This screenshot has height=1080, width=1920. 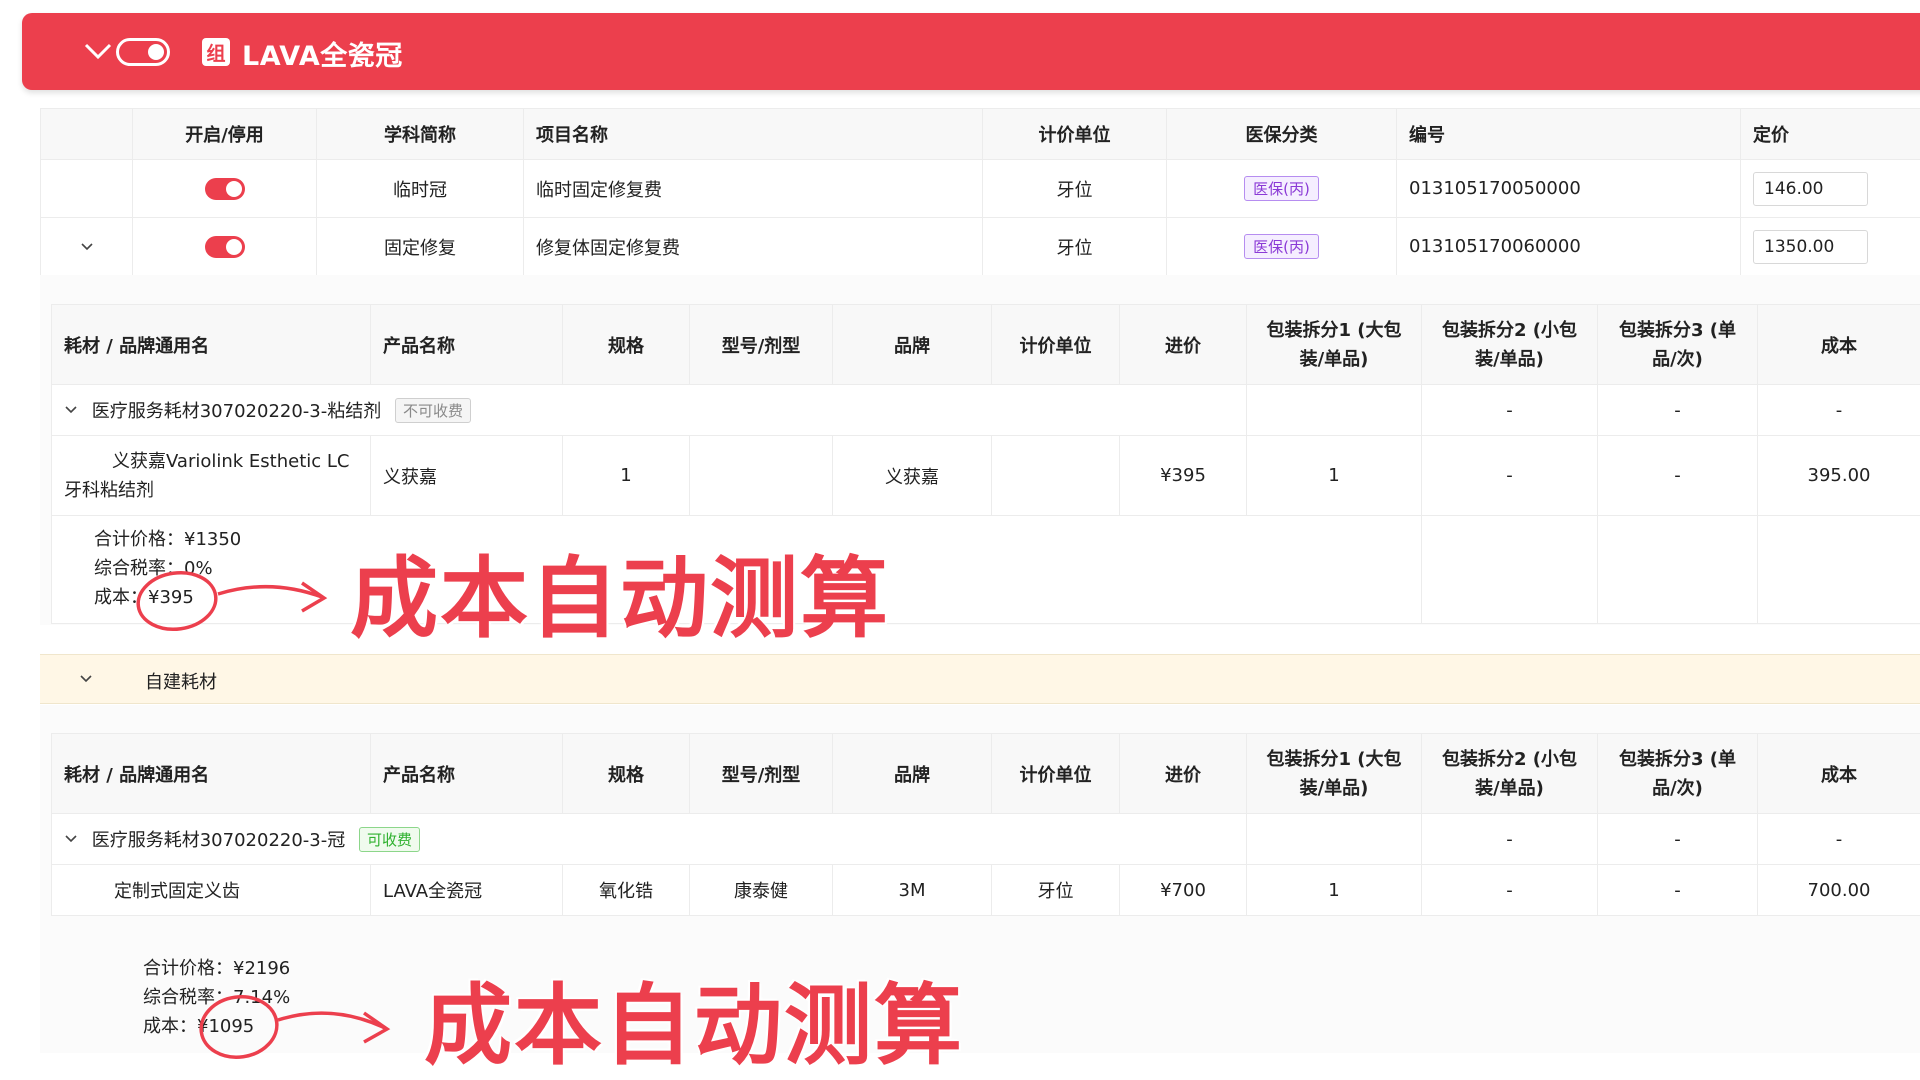 I want to click on summary-tax: 综合税率：7.14%, so click(x=217, y=997).